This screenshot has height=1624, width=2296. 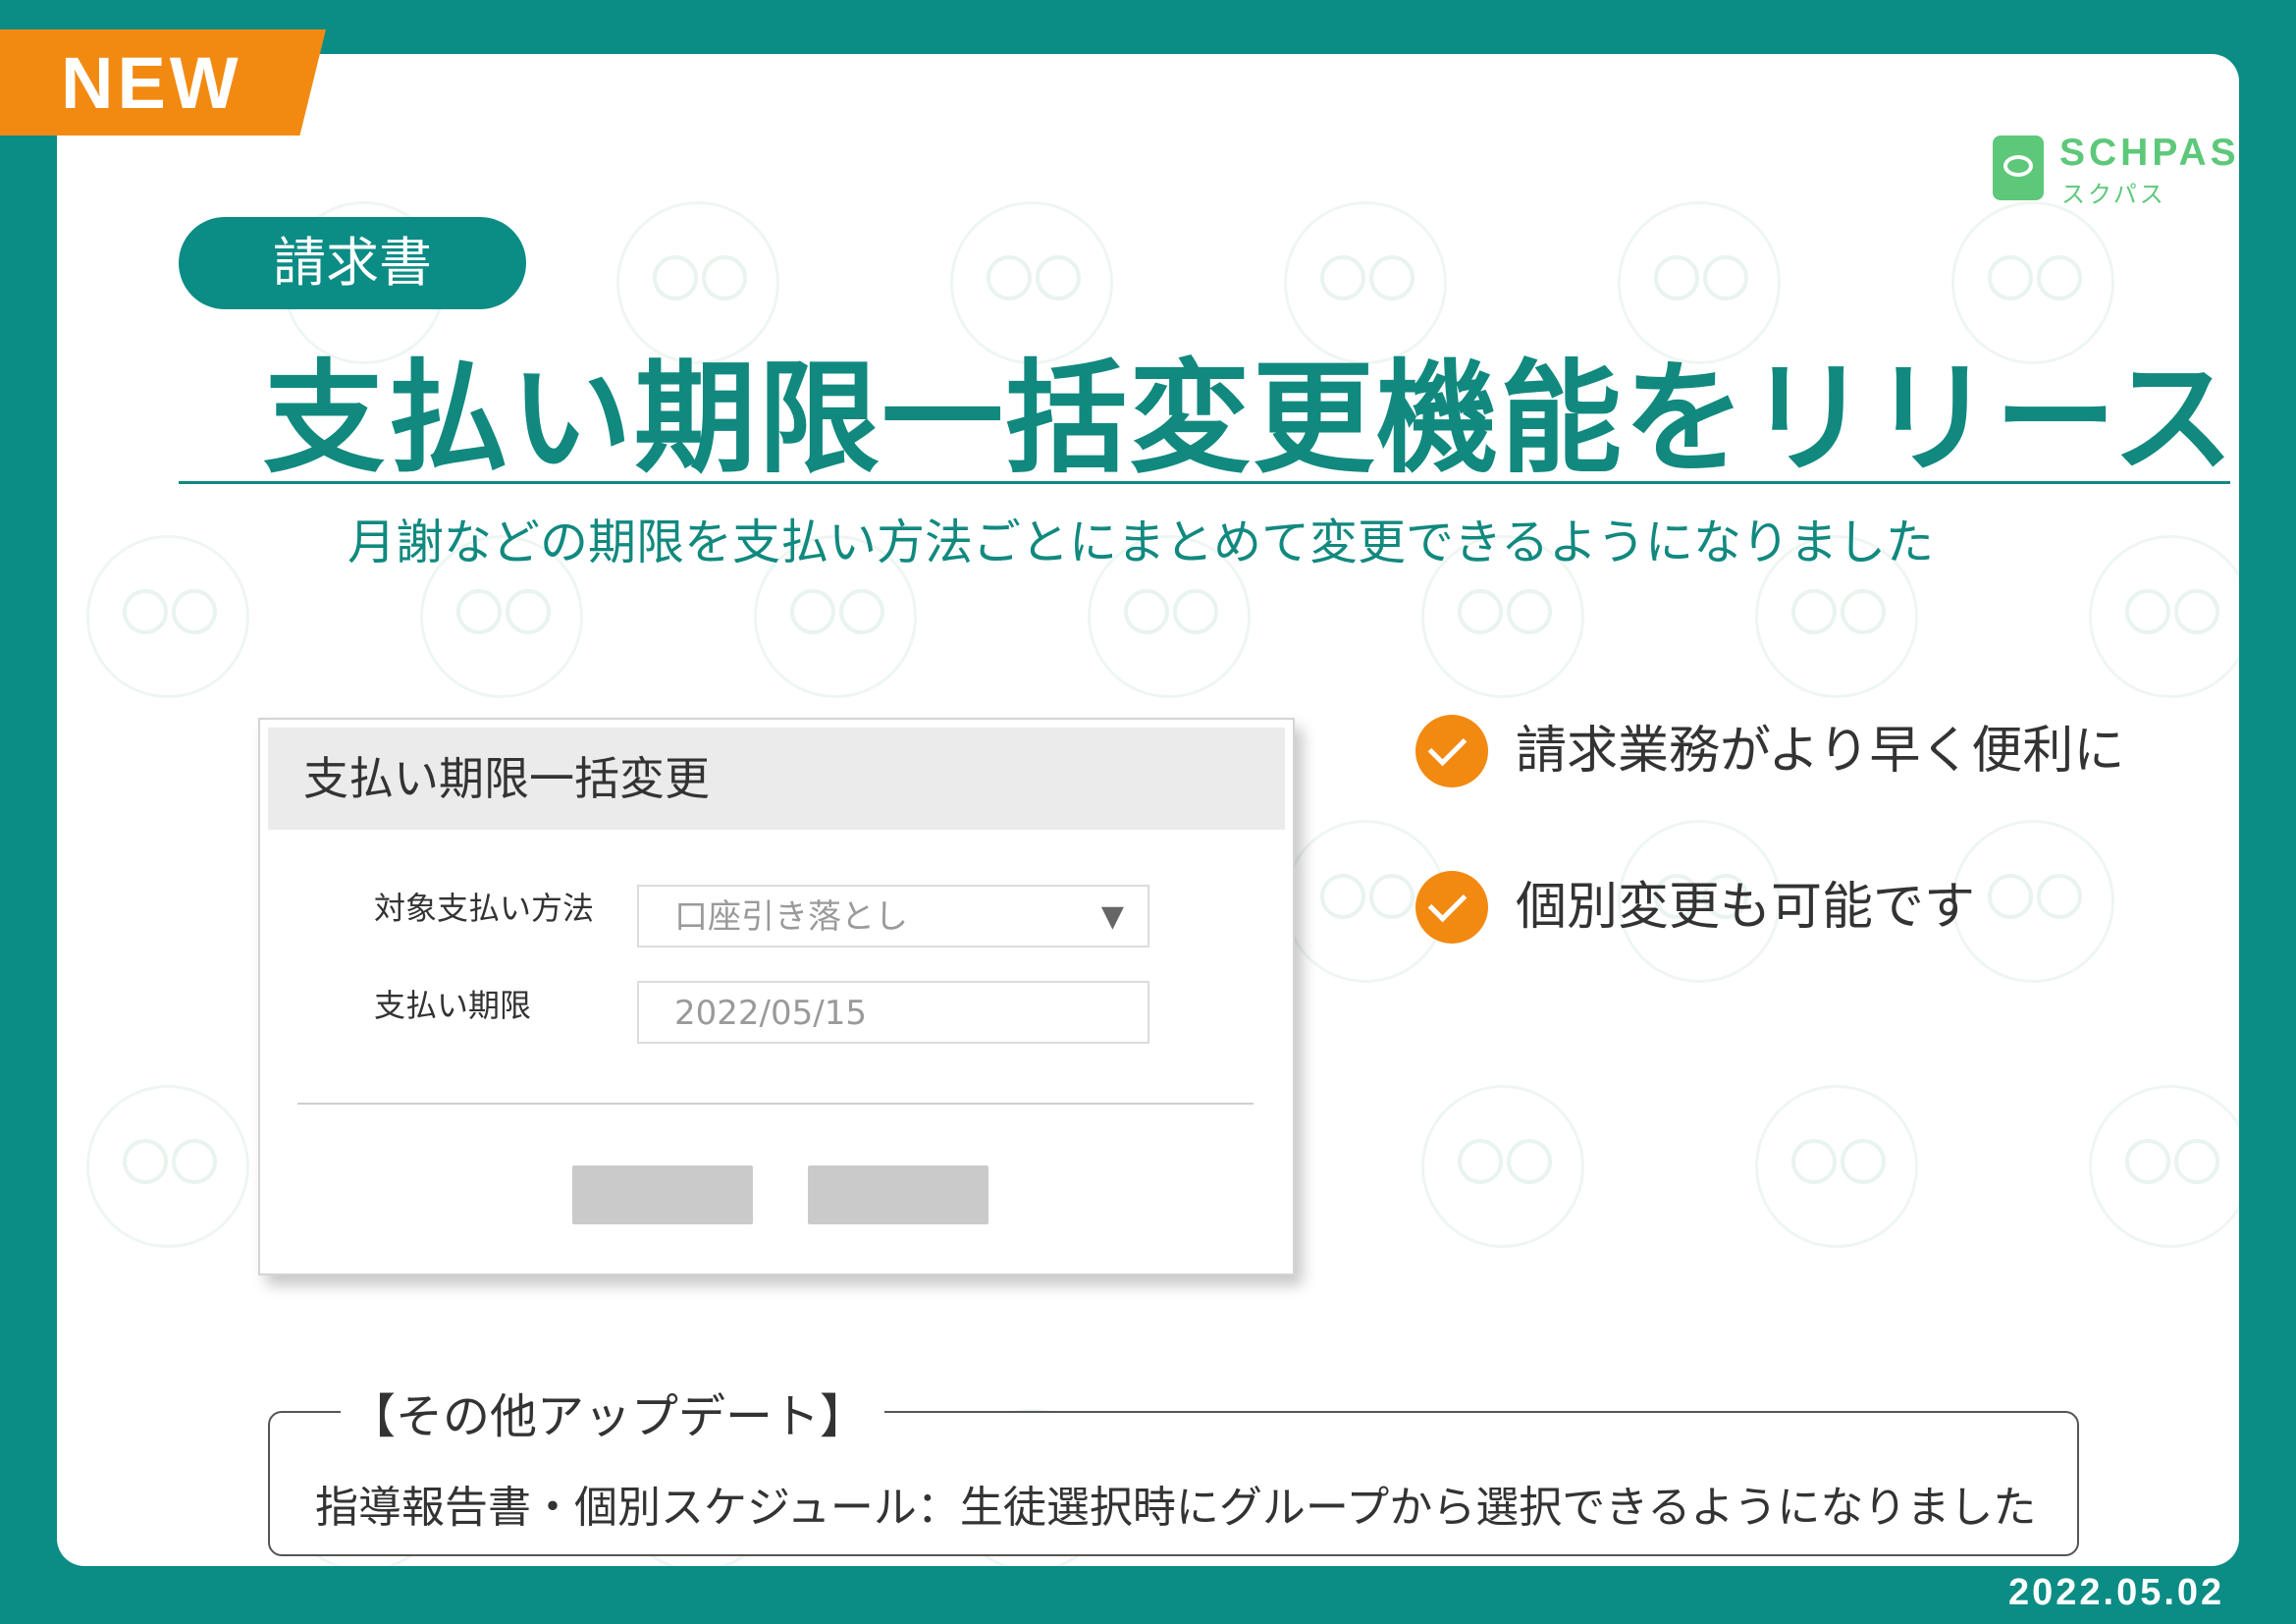 I want to click on cancel-button, so click(x=662, y=1194).